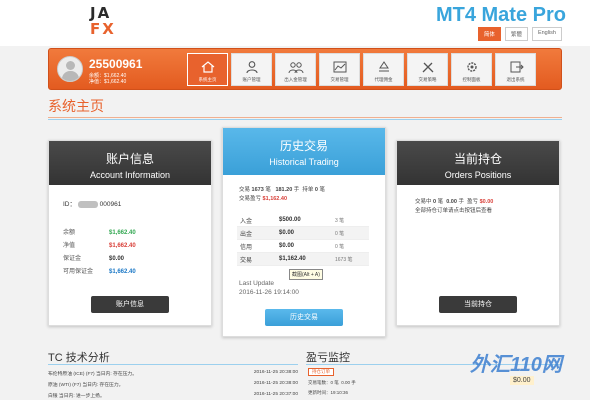 Image resolution: width=590 pixels, height=400 pixels. I want to click on logo-line-2: FX, so click(103, 29).